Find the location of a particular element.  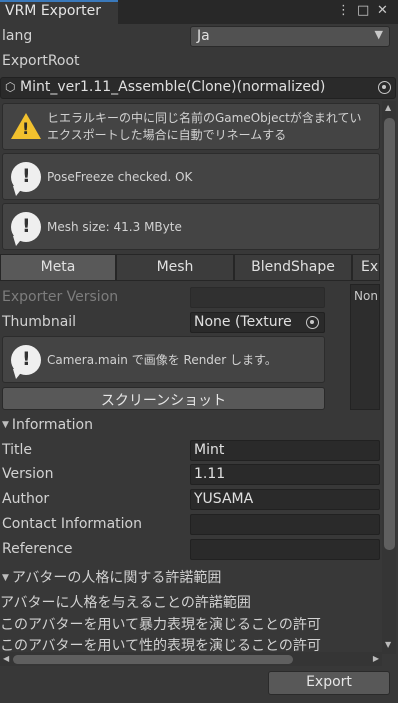

horizontal-scroll-thumb is located at coordinates (153, 659).